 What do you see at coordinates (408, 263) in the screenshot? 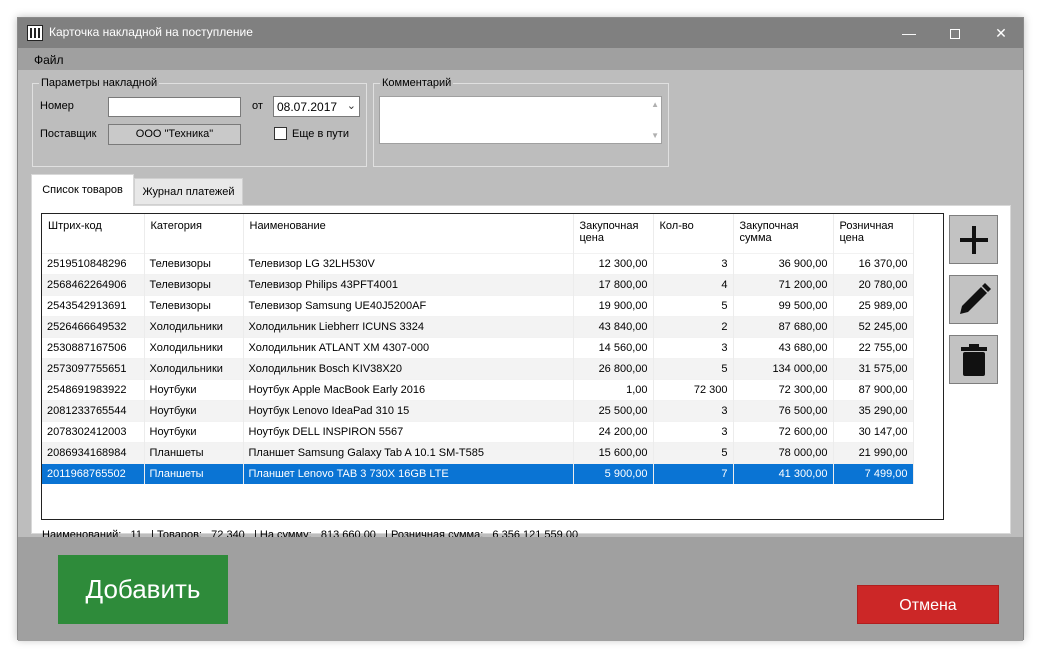
I see `cell-name: Телевизор LG 32LH530V` at bounding box center [408, 263].